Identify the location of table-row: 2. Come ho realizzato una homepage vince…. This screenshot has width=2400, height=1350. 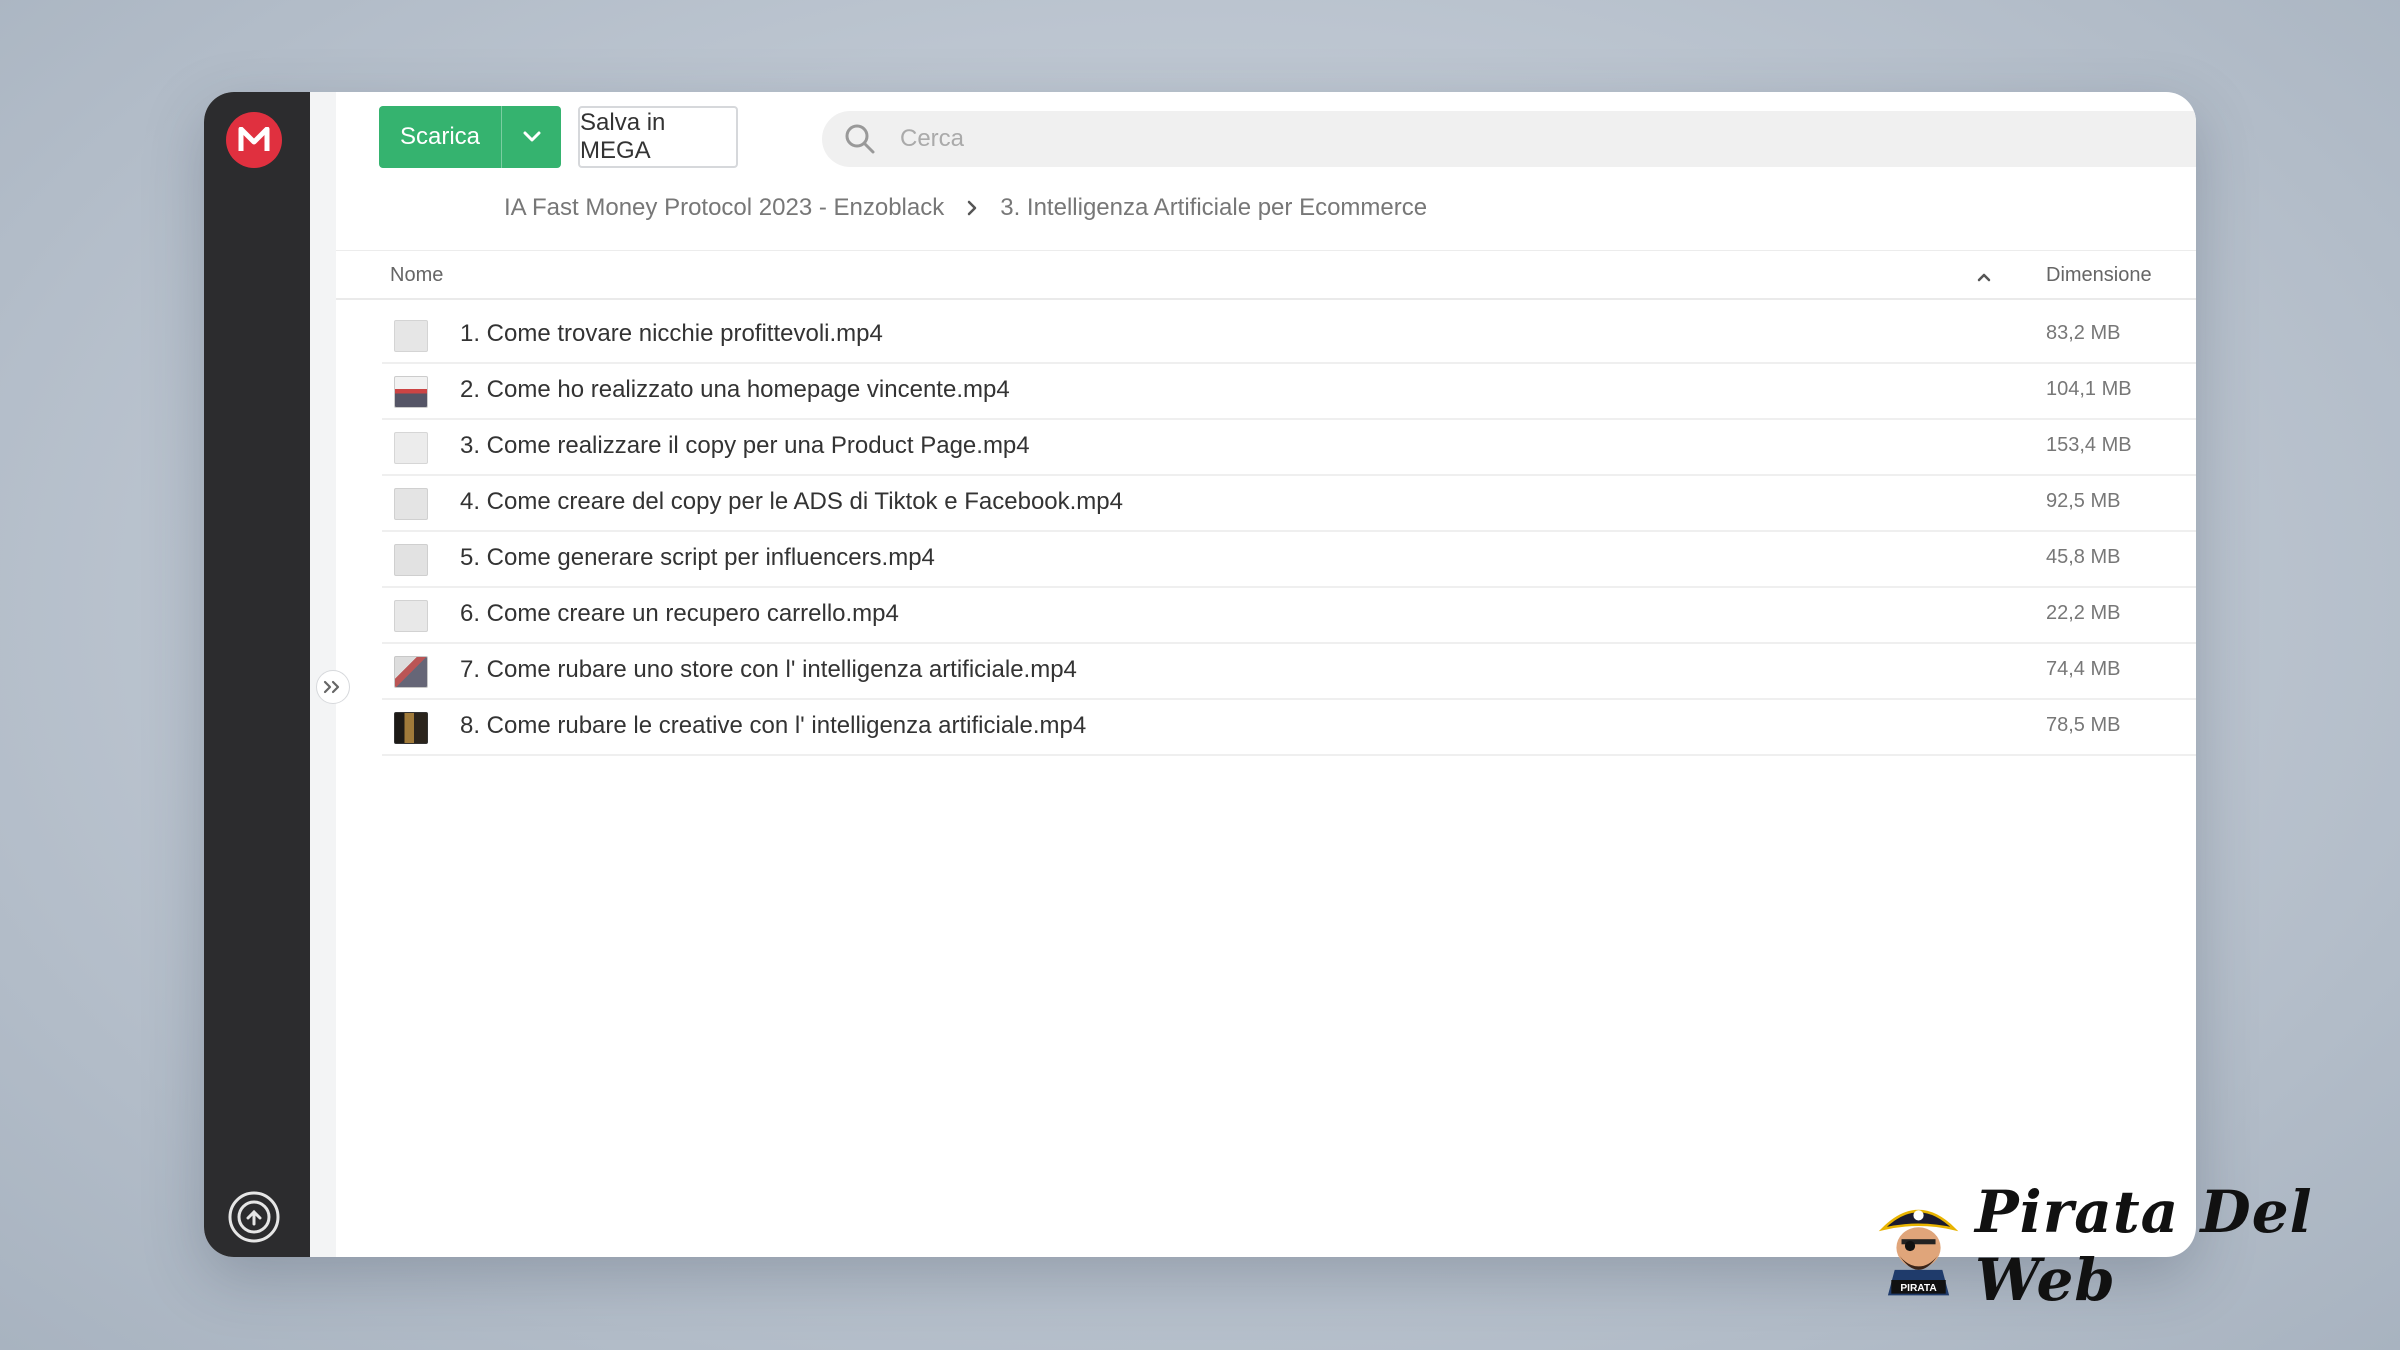
(1289, 392).